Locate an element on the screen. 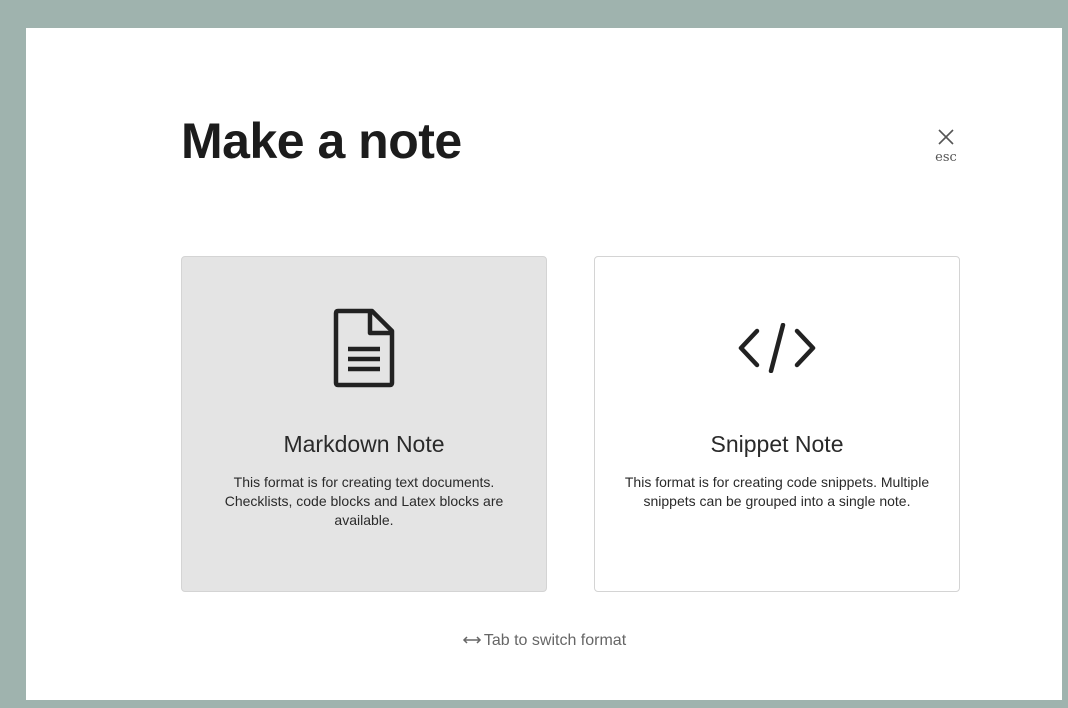 The height and width of the screenshot is (708, 1068). switch-format-hint-text: Tab to switch format is located at coordinates (555, 640).